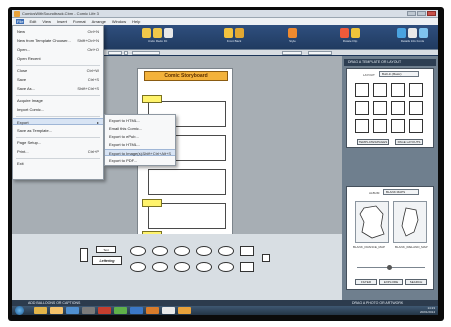  Describe the element at coordinates (146, 53) in the screenshot. I see `font-field` at that location.